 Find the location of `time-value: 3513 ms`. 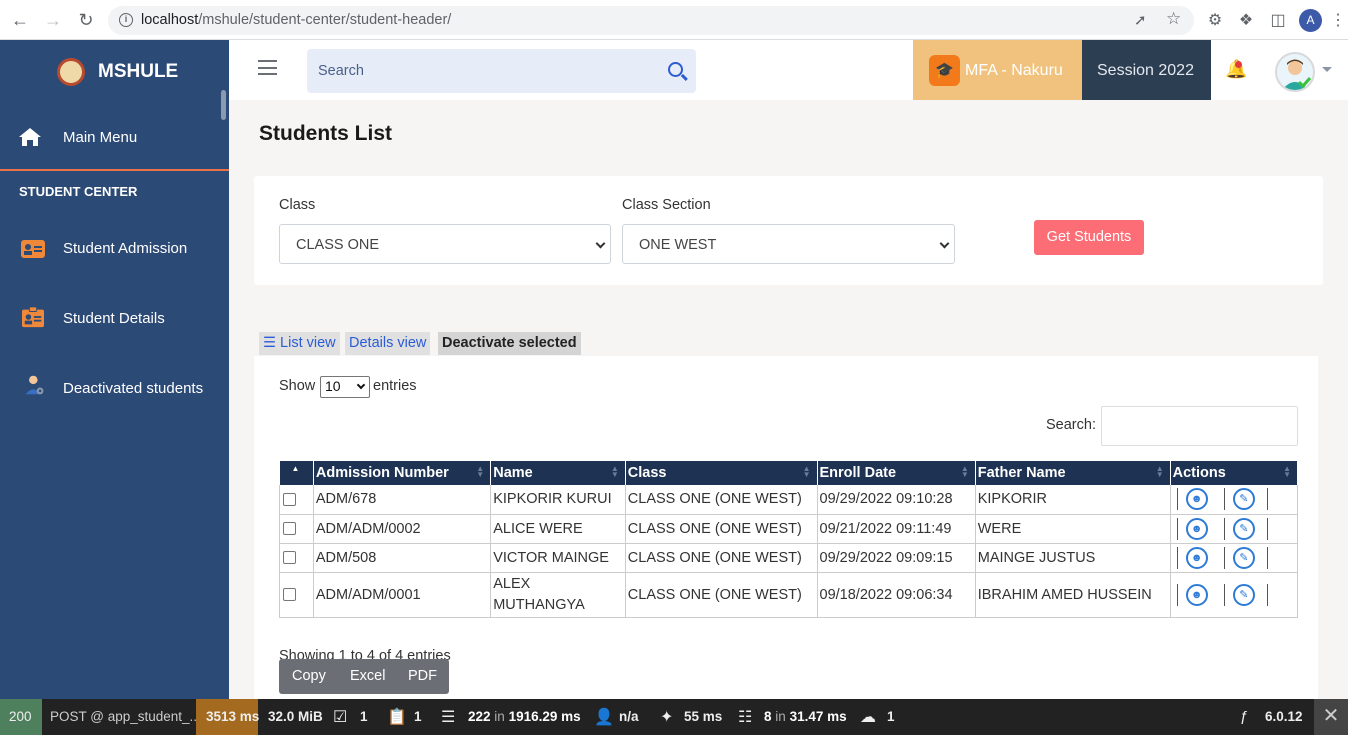

time-value: 3513 ms is located at coordinates (233, 716).